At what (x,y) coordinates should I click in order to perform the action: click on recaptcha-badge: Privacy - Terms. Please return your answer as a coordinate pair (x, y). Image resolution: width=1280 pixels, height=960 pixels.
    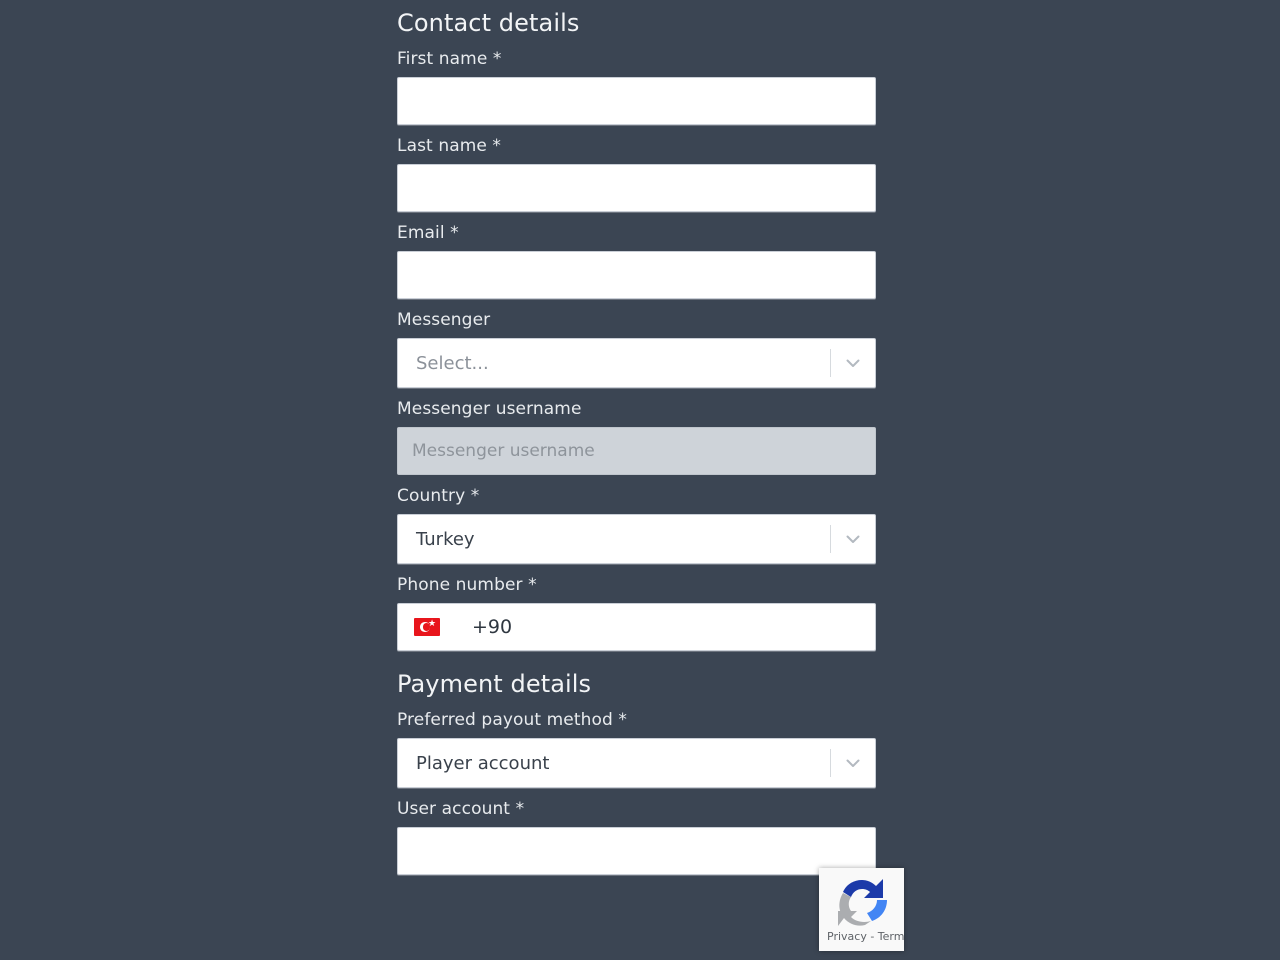
    Looking at the image, I should click on (861, 909).